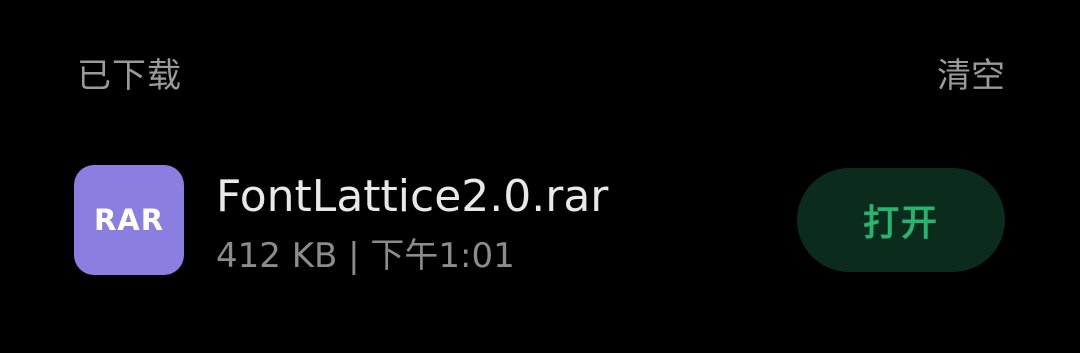  What do you see at coordinates (365, 256) in the screenshot?
I see `file-size-and-time: 412 KB | 下午1:01` at bounding box center [365, 256].